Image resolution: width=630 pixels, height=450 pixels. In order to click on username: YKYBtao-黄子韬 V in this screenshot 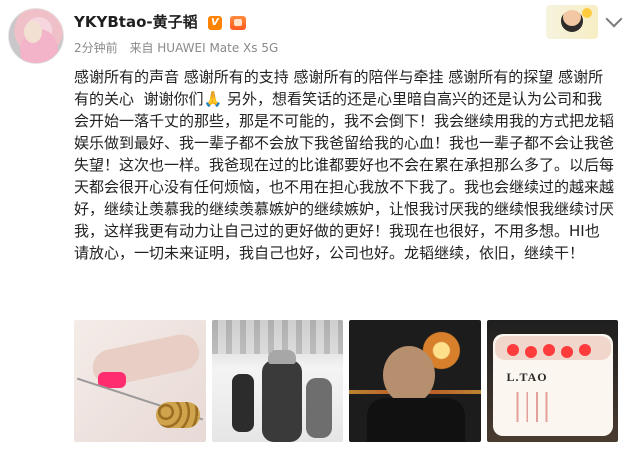, I will do `click(160, 22)`.